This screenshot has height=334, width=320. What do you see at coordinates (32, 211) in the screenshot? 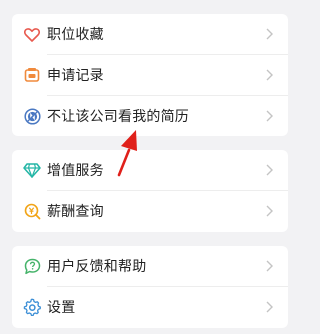
I see `salary-search-icon` at bounding box center [32, 211].